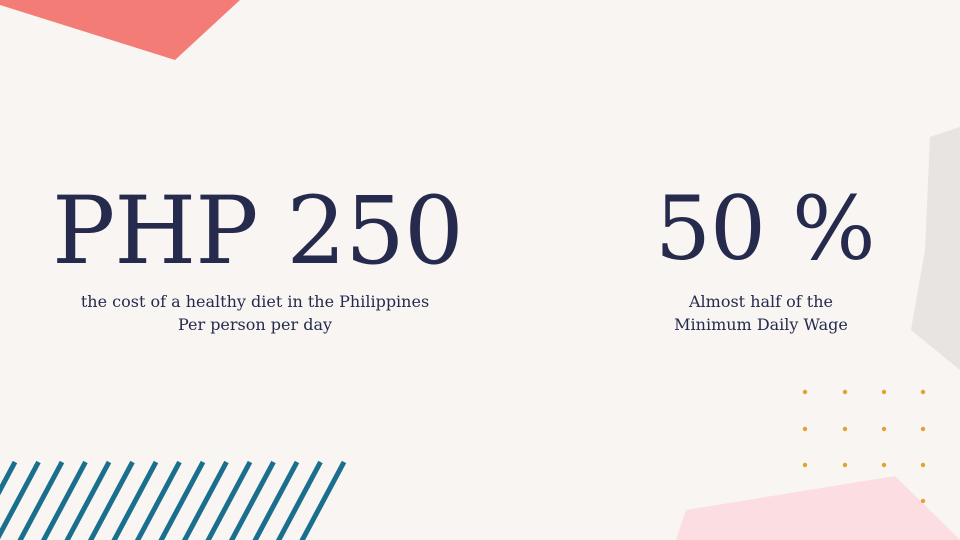 This screenshot has width=960, height=540. I want to click on gray-side-shape, so click(935, 248).